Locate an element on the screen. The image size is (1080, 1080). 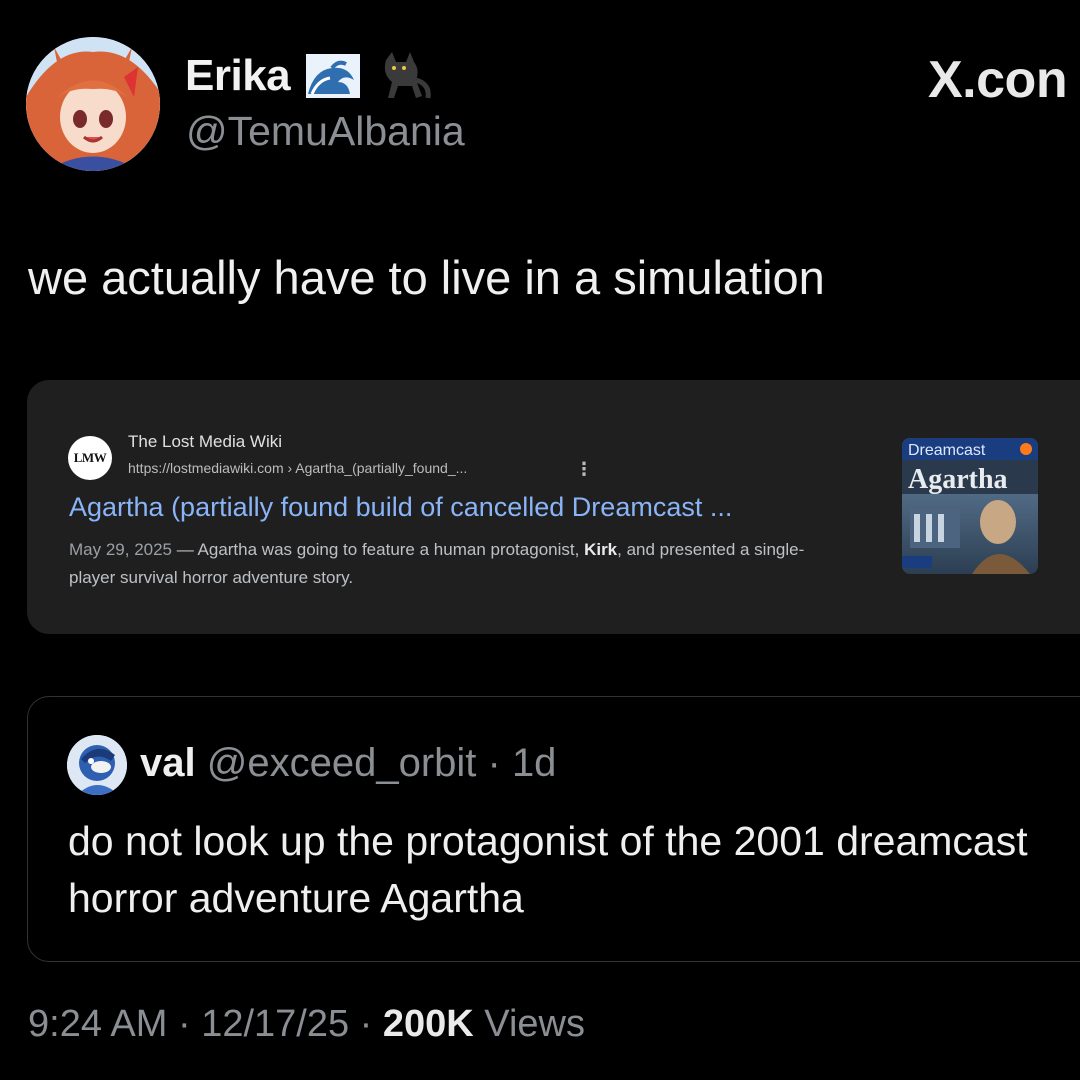
quote-author-name: val is located at coordinates (168, 763).